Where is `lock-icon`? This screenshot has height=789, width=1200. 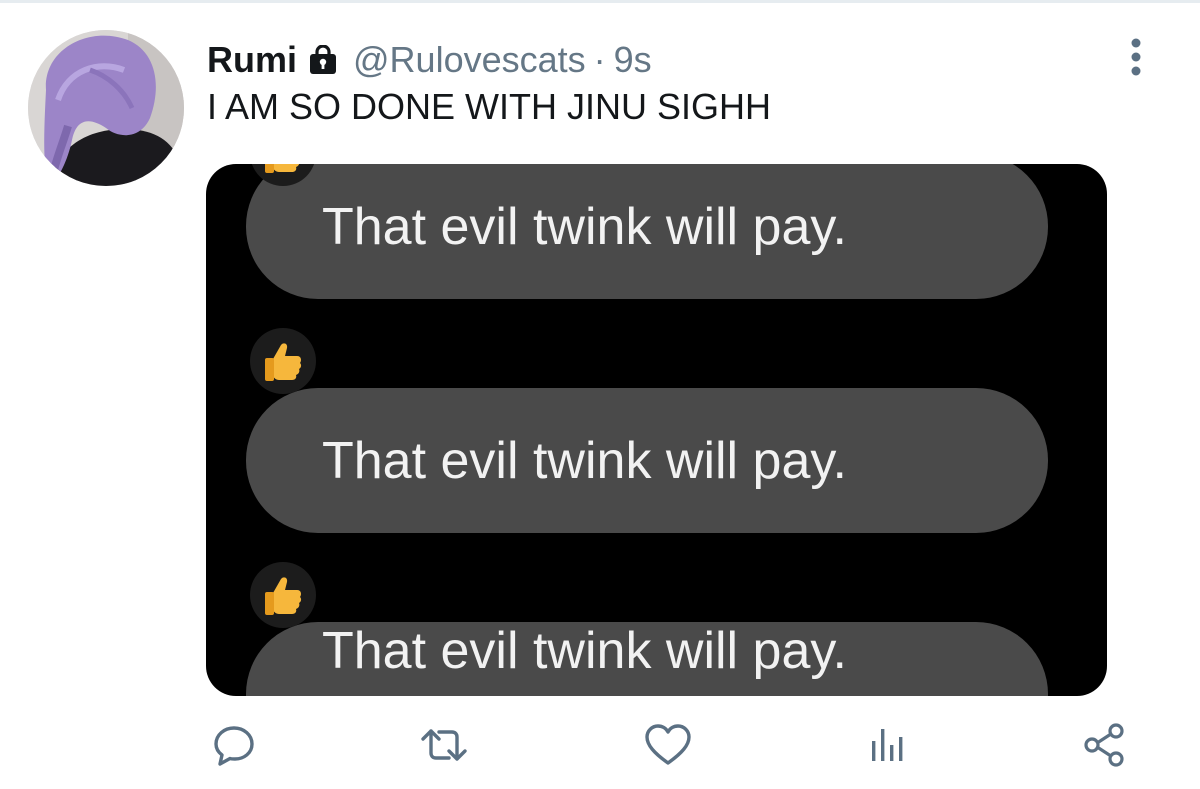 lock-icon is located at coordinates (323, 60).